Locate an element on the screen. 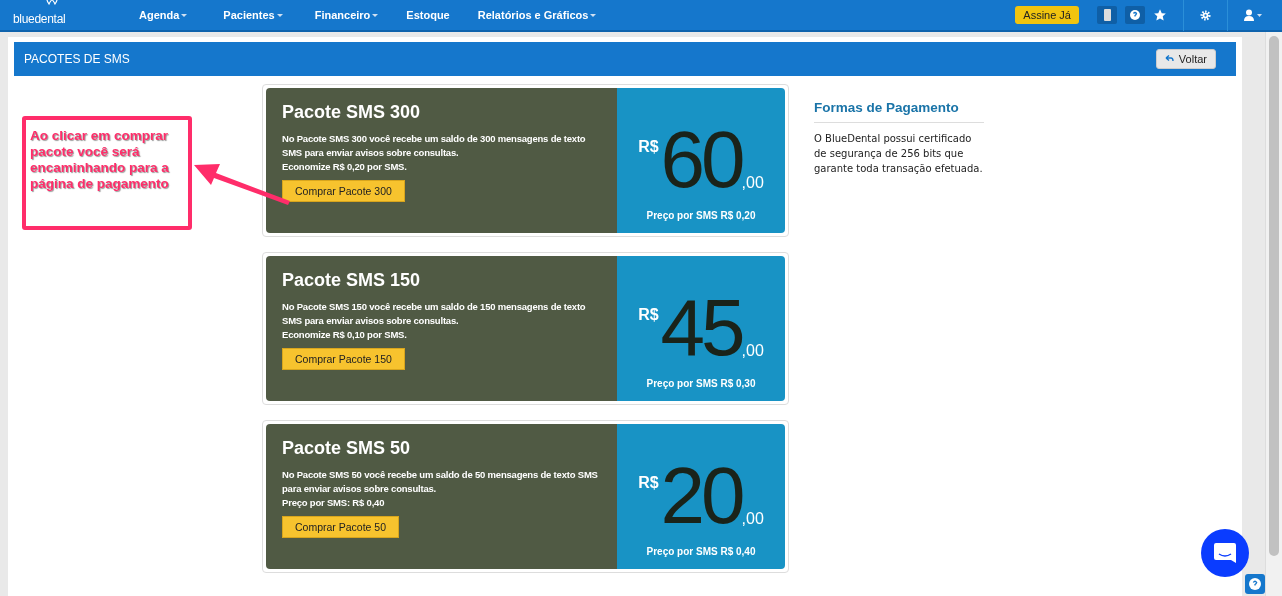 The height and width of the screenshot is (596, 1282). subscribe-button: Assine Já is located at coordinates (1047, 15).